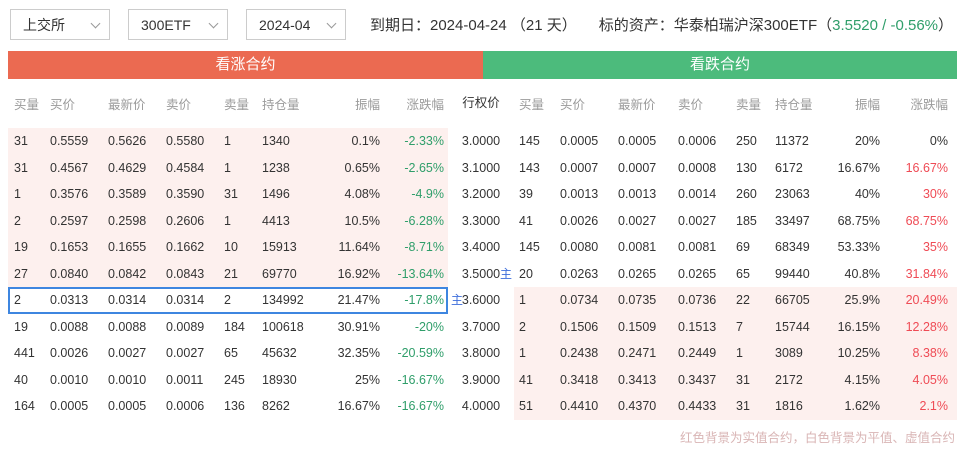 The width and height of the screenshot is (965, 454). Describe the element at coordinates (127, 105) in the screenshot. I see `col-header: 最新价` at that location.